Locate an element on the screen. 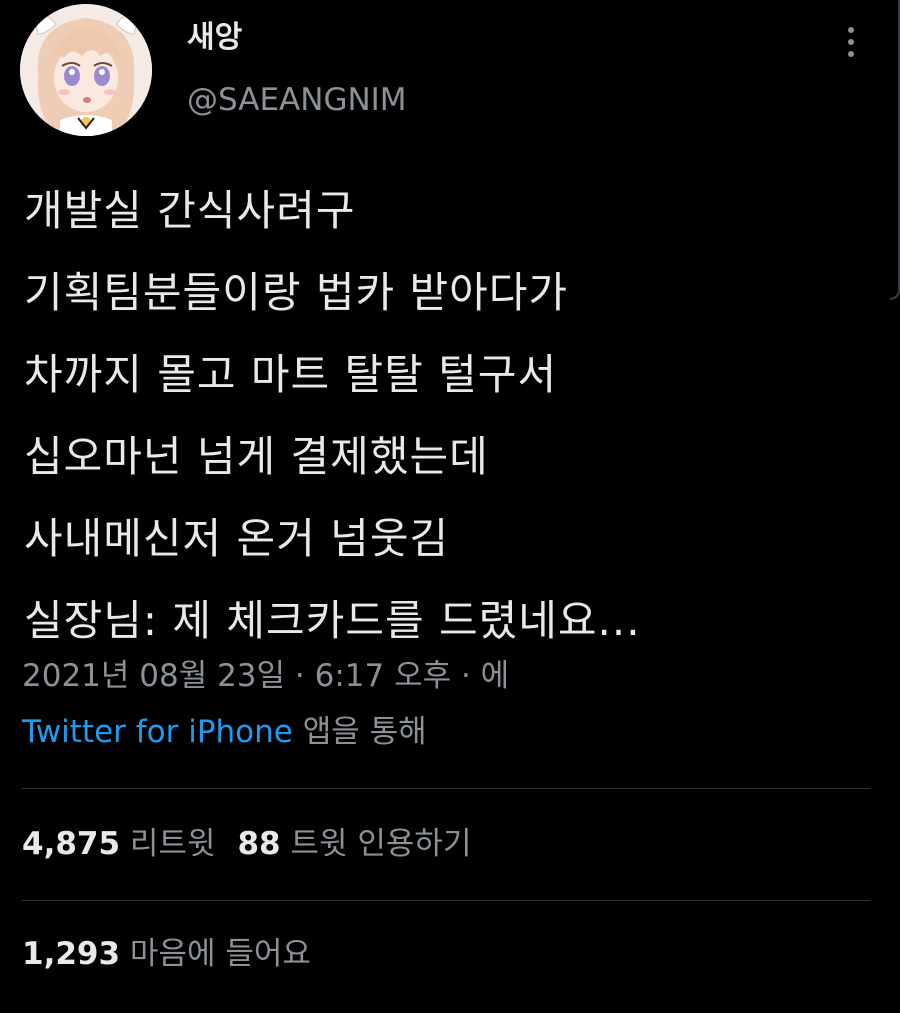  retweet-count-link: 4,875 리트윗 is located at coordinates (118, 844).